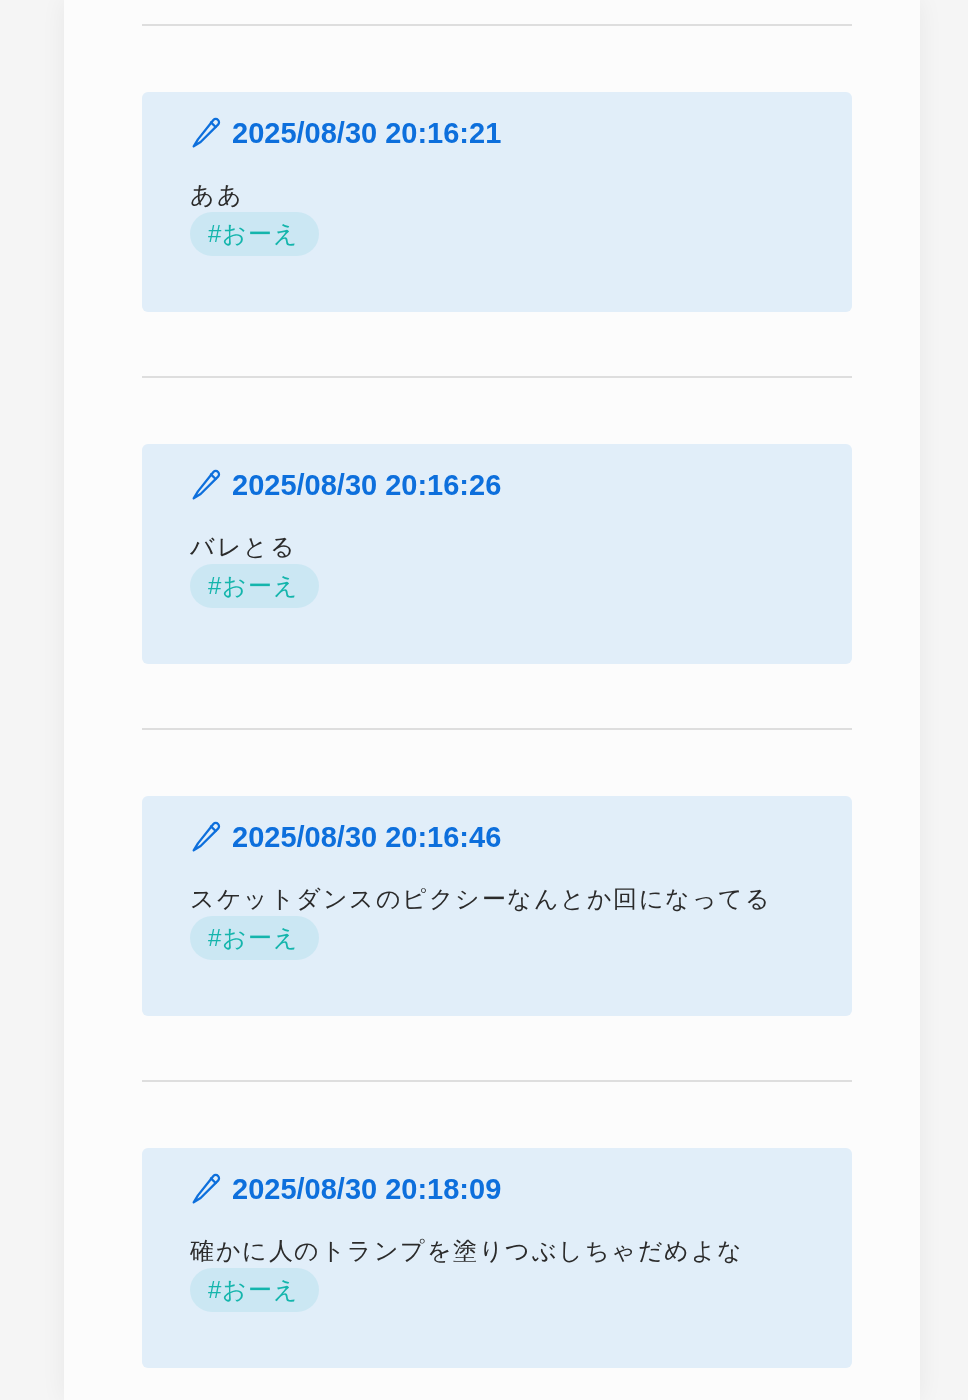 The height and width of the screenshot is (1400, 968). Describe the element at coordinates (367, 485) in the screenshot. I see `post-timestamp: 2025/08/30 20:16:26` at that location.